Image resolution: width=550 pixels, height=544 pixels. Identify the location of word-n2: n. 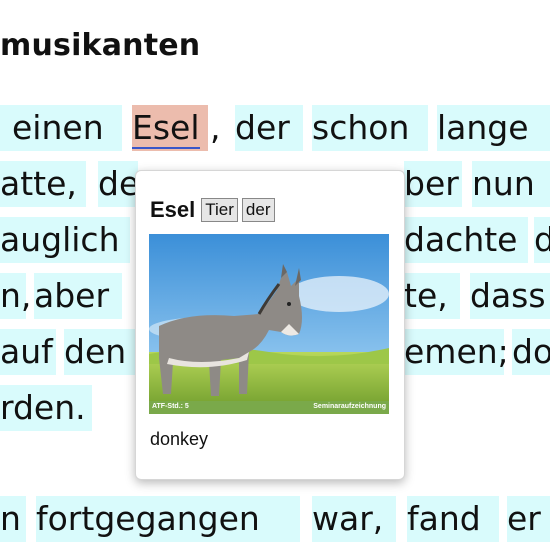
(13, 519).